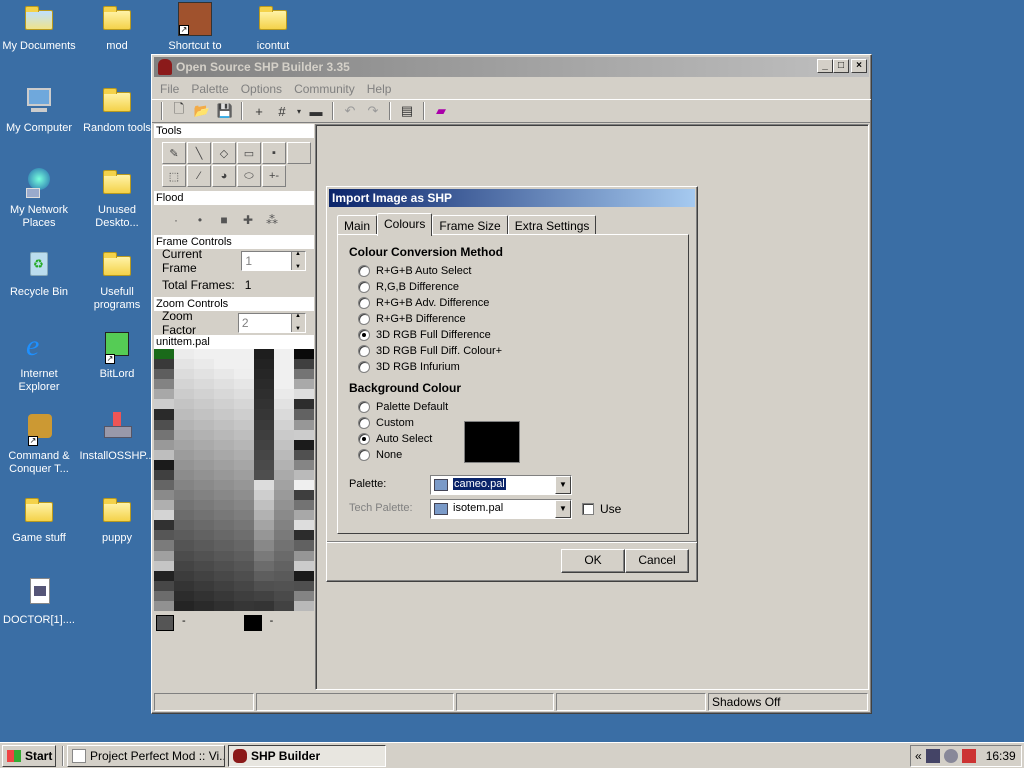  I want to click on flood-tool-icon: ◕, so click(224, 176).